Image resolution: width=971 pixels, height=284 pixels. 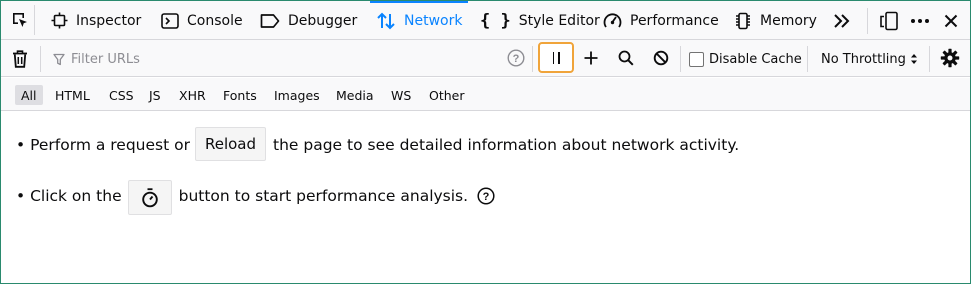 What do you see at coordinates (103, 145) in the screenshot?
I see `notice-text: • Perform a request or` at bounding box center [103, 145].